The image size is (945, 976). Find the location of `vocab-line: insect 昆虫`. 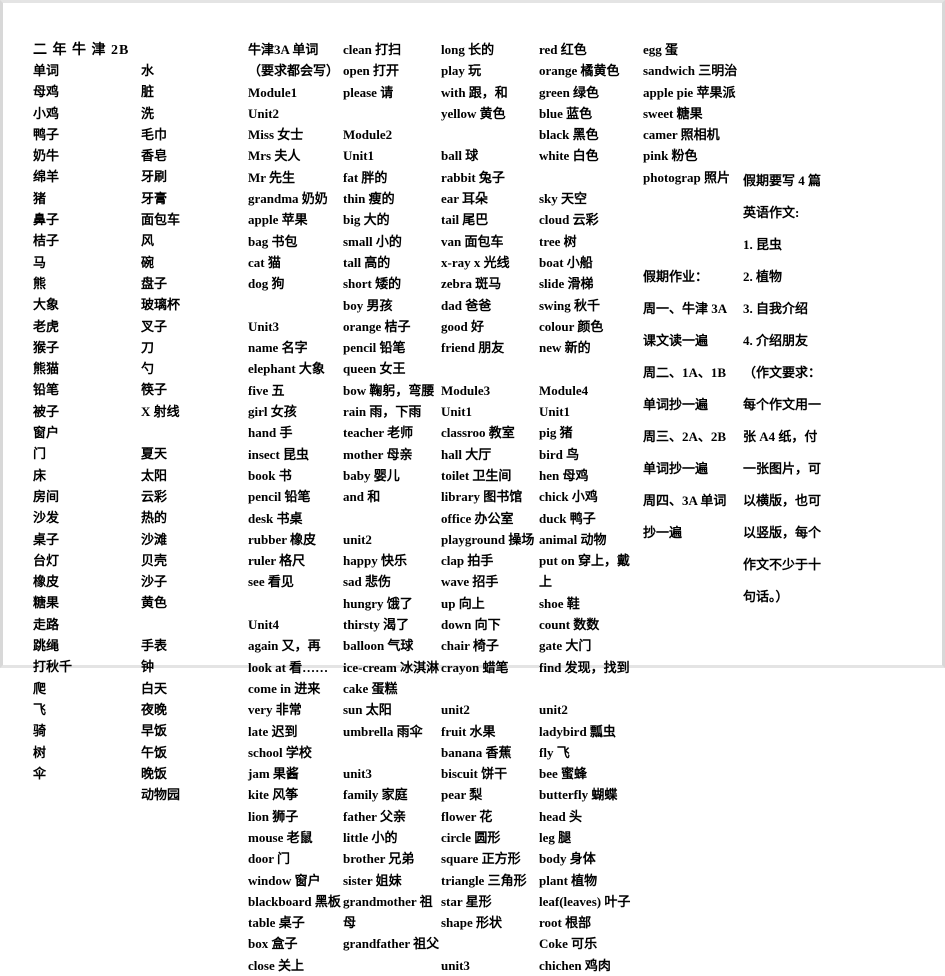

vocab-line: insect 昆虫 is located at coordinates (279, 454).